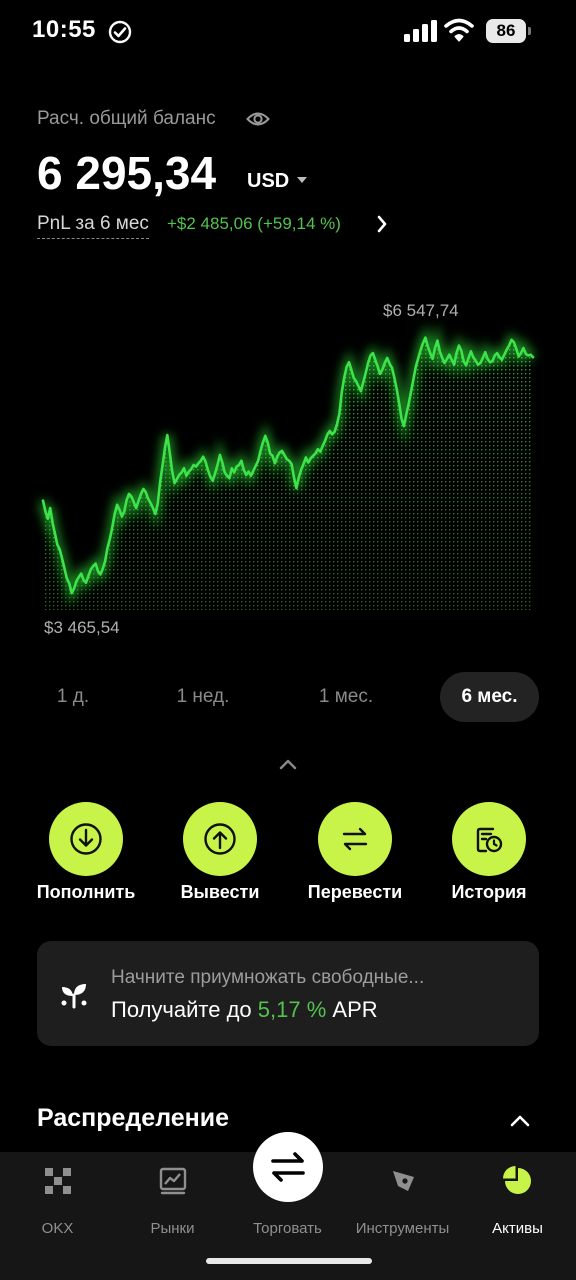  What do you see at coordinates (126, 118) in the screenshot?
I see `balance-label: Расч. общий баланс` at bounding box center [126, 118].